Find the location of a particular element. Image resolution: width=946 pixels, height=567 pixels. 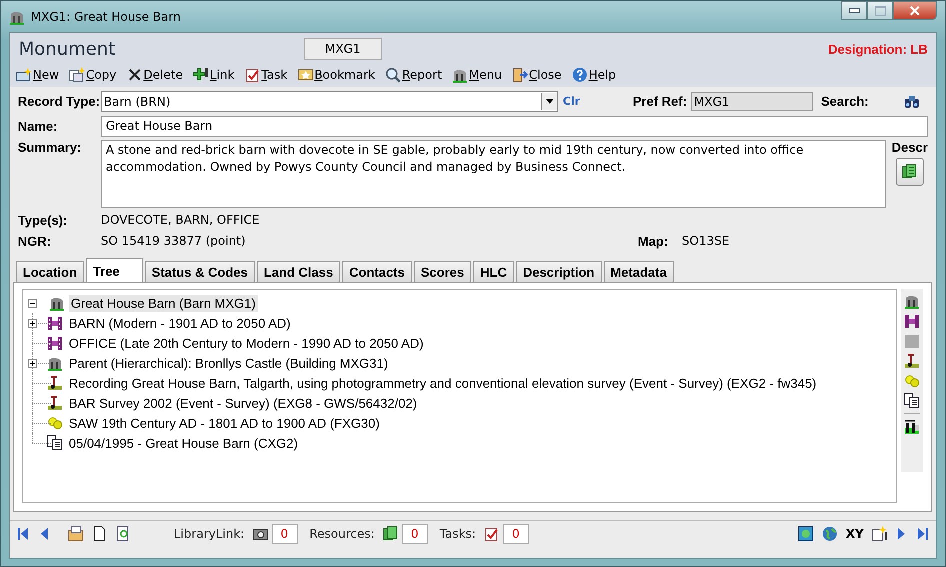

copy-icon is located at coordinates (77, 75).